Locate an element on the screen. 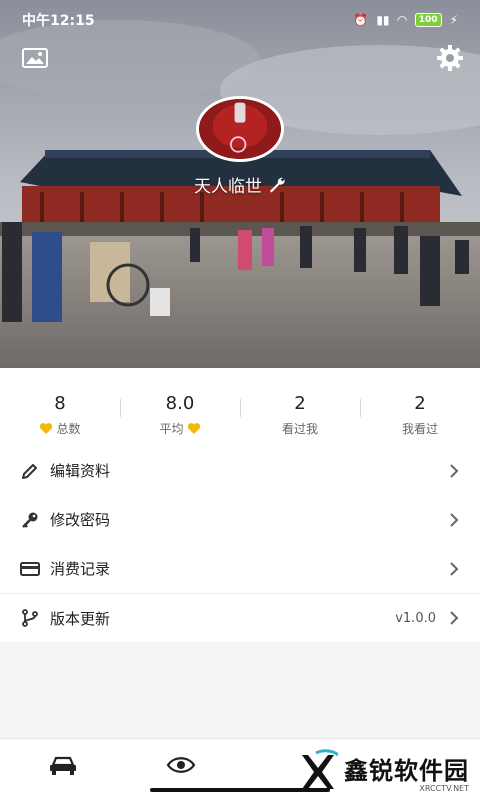 The width and height of the screenshot is (480, 800). stat-total: 8 总数 is located at coordinates (60, 407).